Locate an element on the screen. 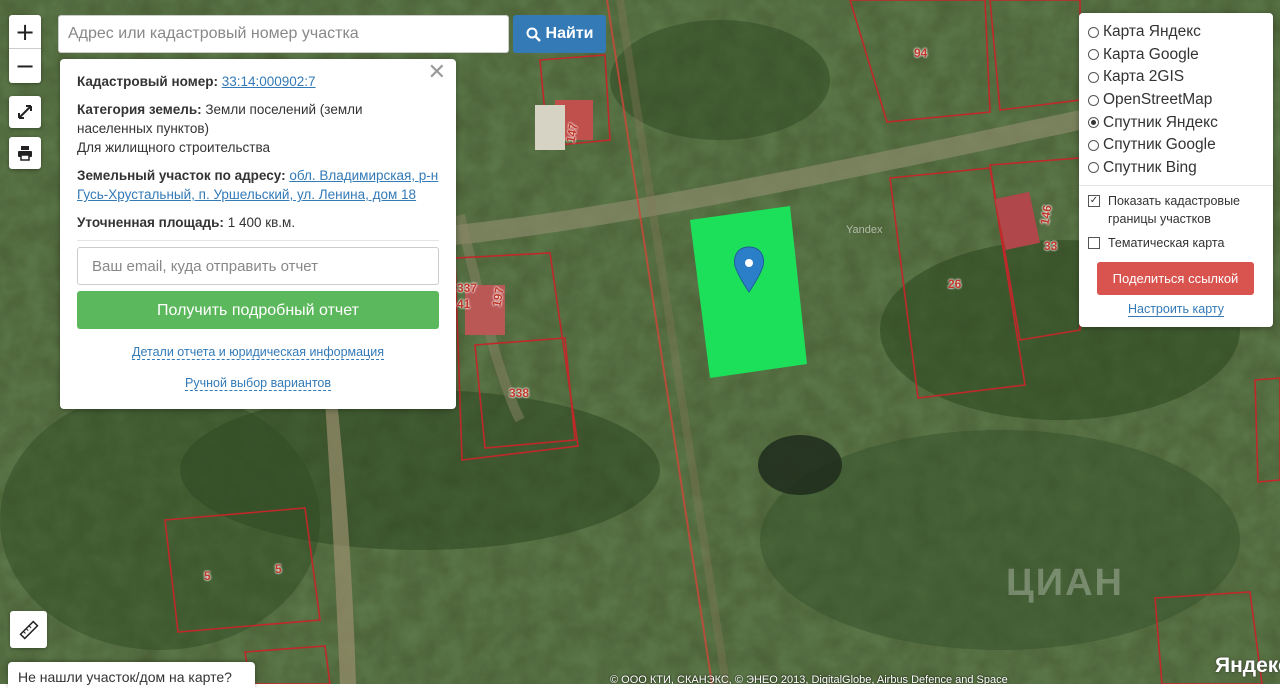  layer-option: Карта 2GIS is located at coordinates (1176, 77).